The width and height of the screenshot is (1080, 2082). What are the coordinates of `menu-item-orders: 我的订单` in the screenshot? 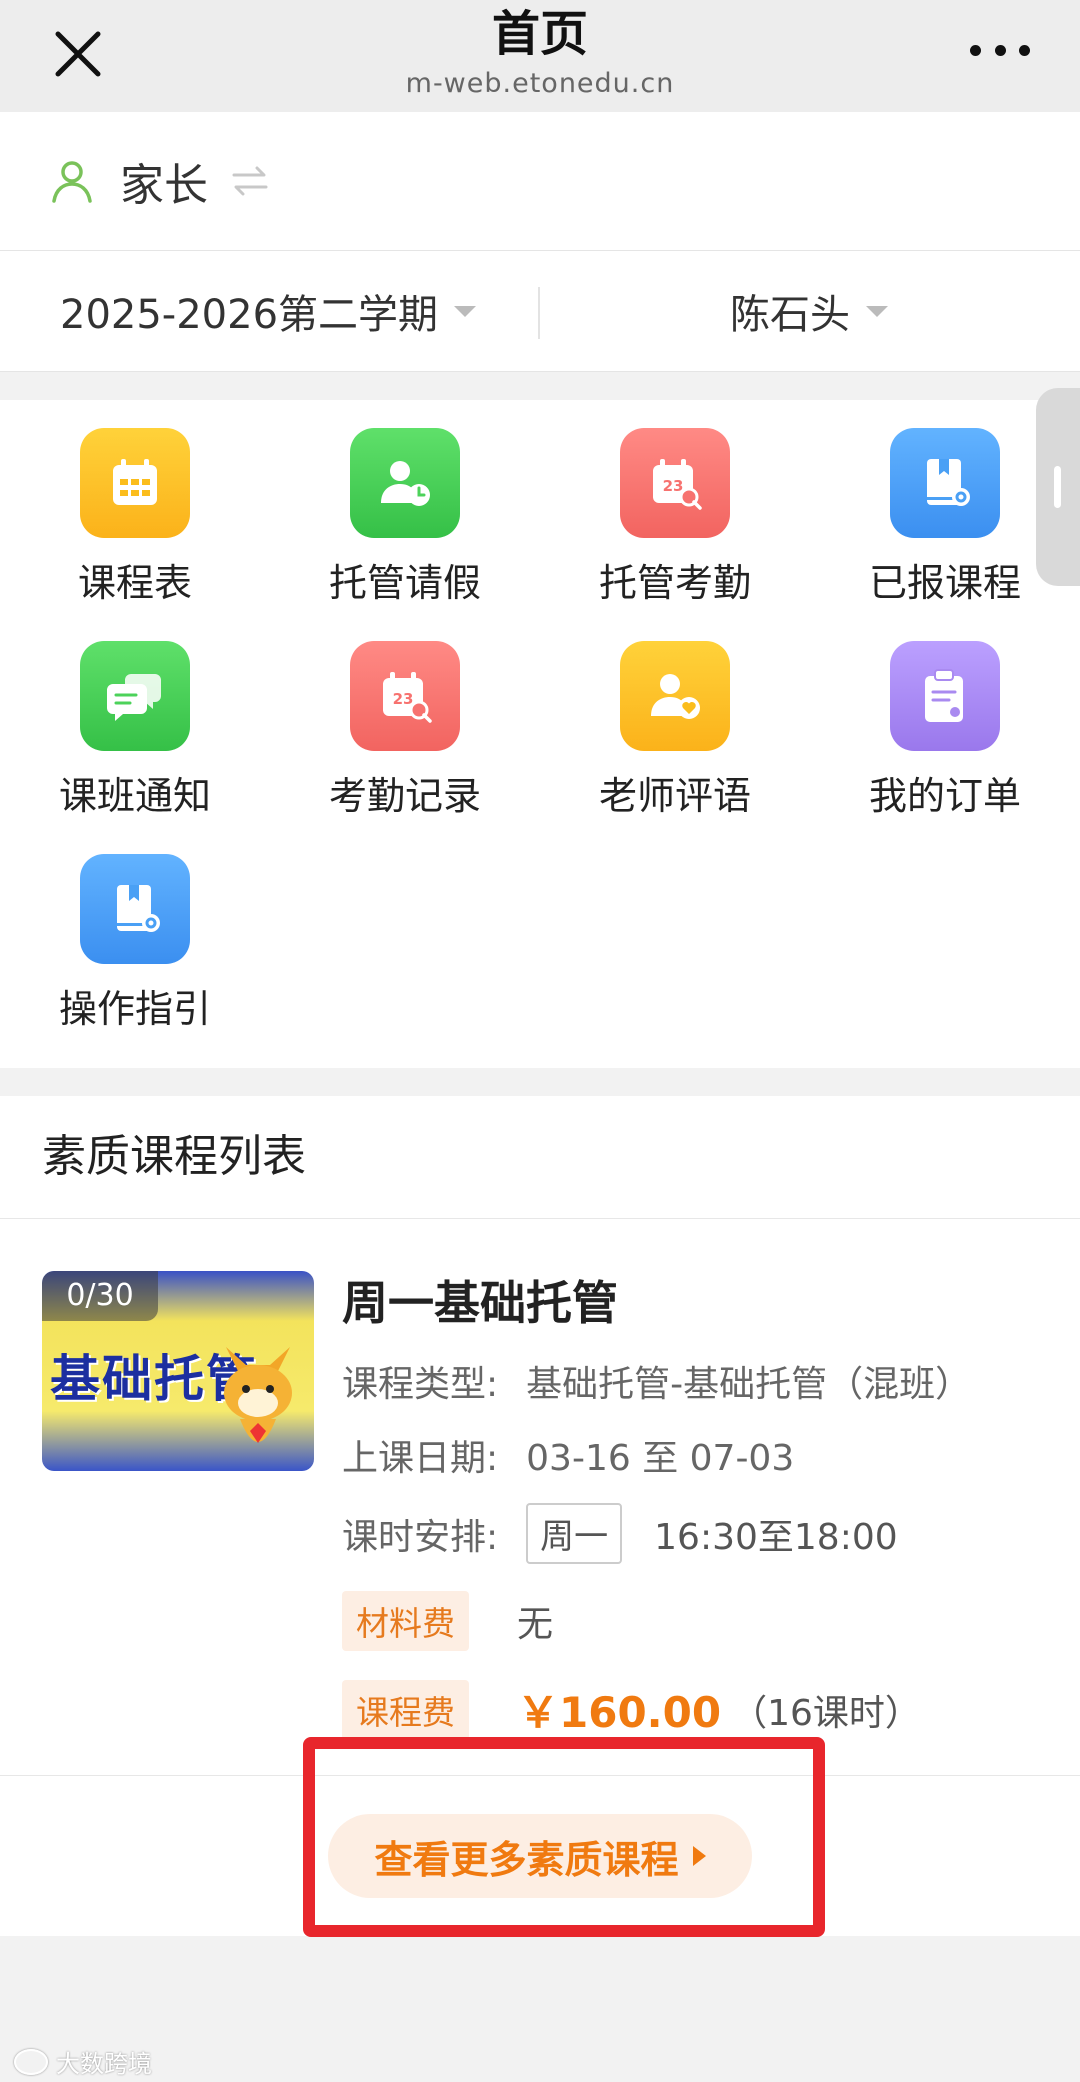 It's located at (945, 718).